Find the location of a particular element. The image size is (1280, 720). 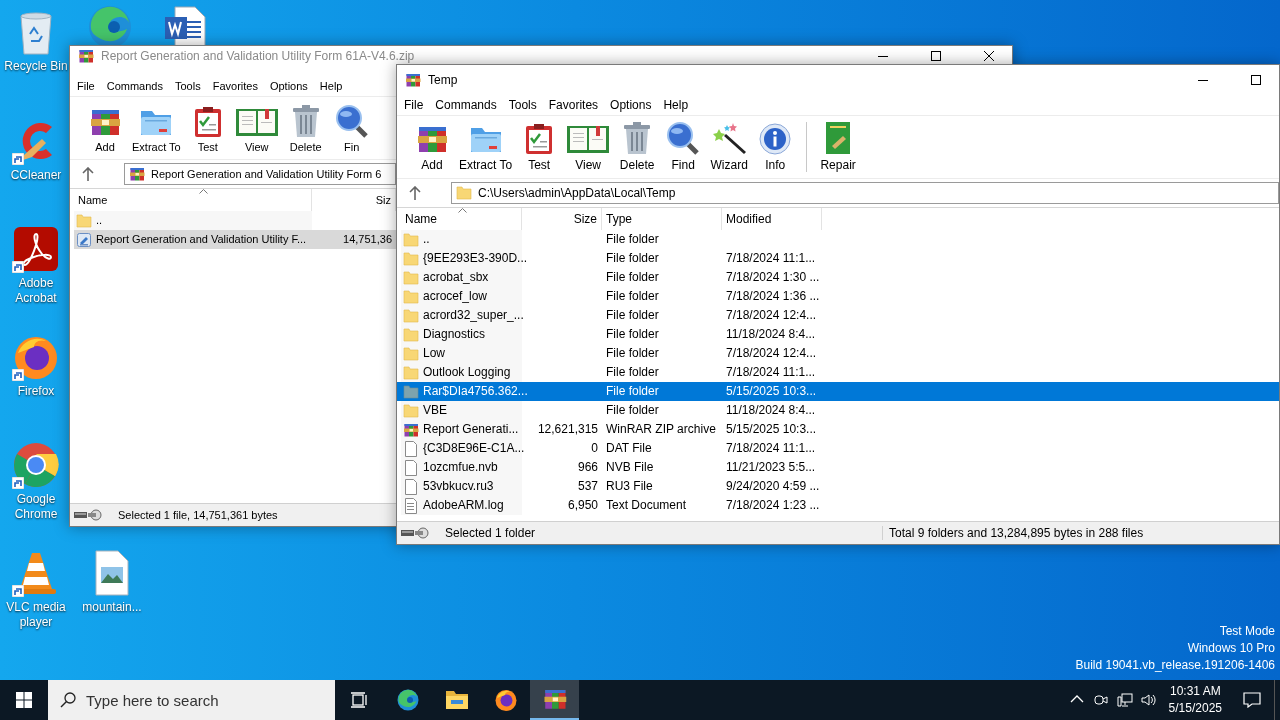

close-icon is located at coordinates (989, 55).